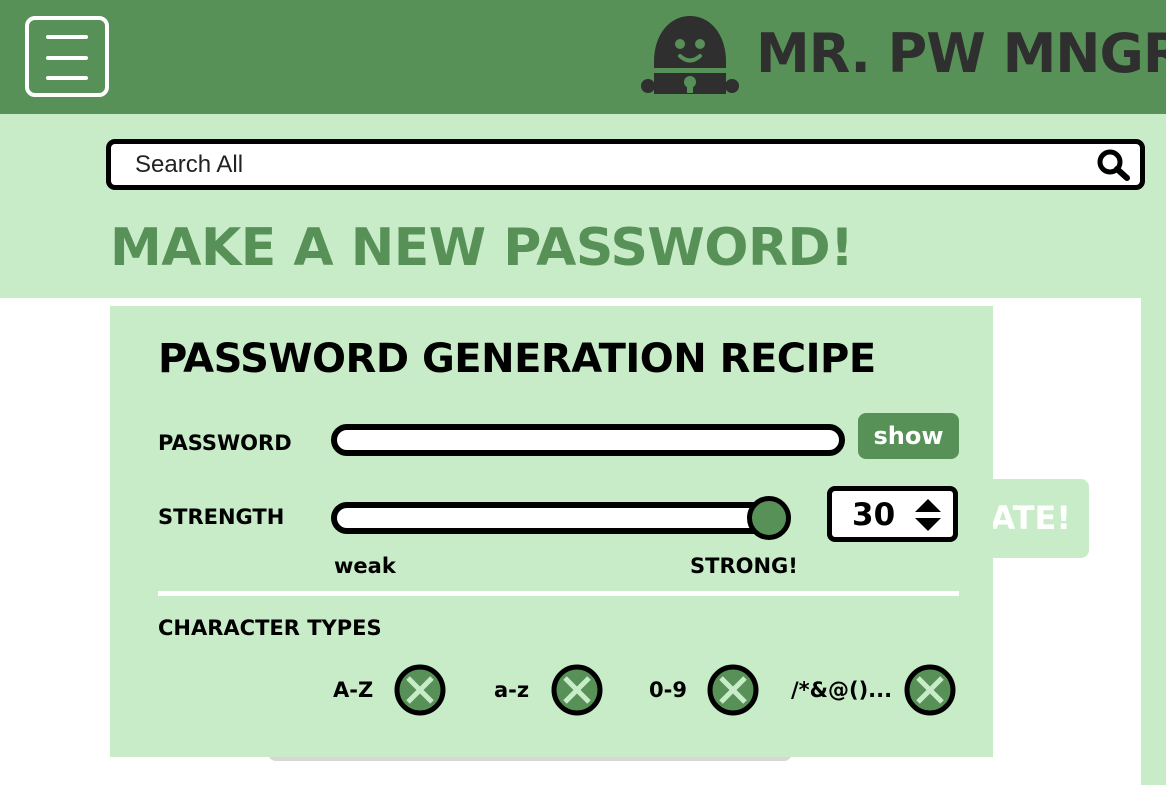 This screenshot has height=785, width=1166. I want to click on app-header: MR. PW MNGR, so click(583, 57).